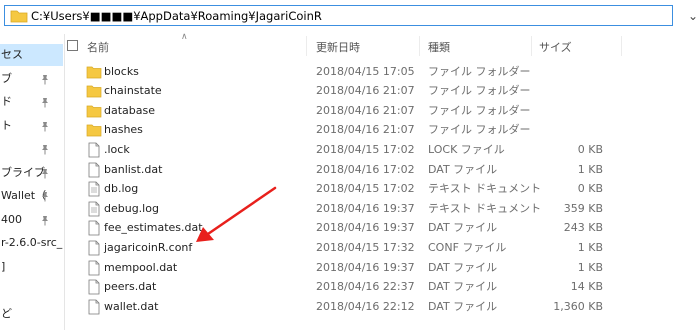 Image resolution: width=700 pixels, height=330 pixels. I want to click on file-row: peers.dat 2018/04/16 22:37 DAT ファイル 14 KB, so click(382, 287).